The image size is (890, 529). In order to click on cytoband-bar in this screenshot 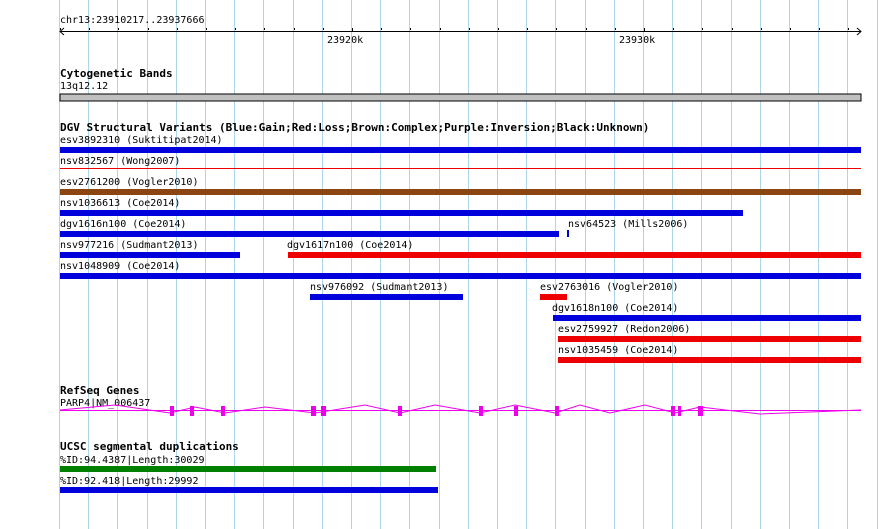, I will do `click(460, 97)`.